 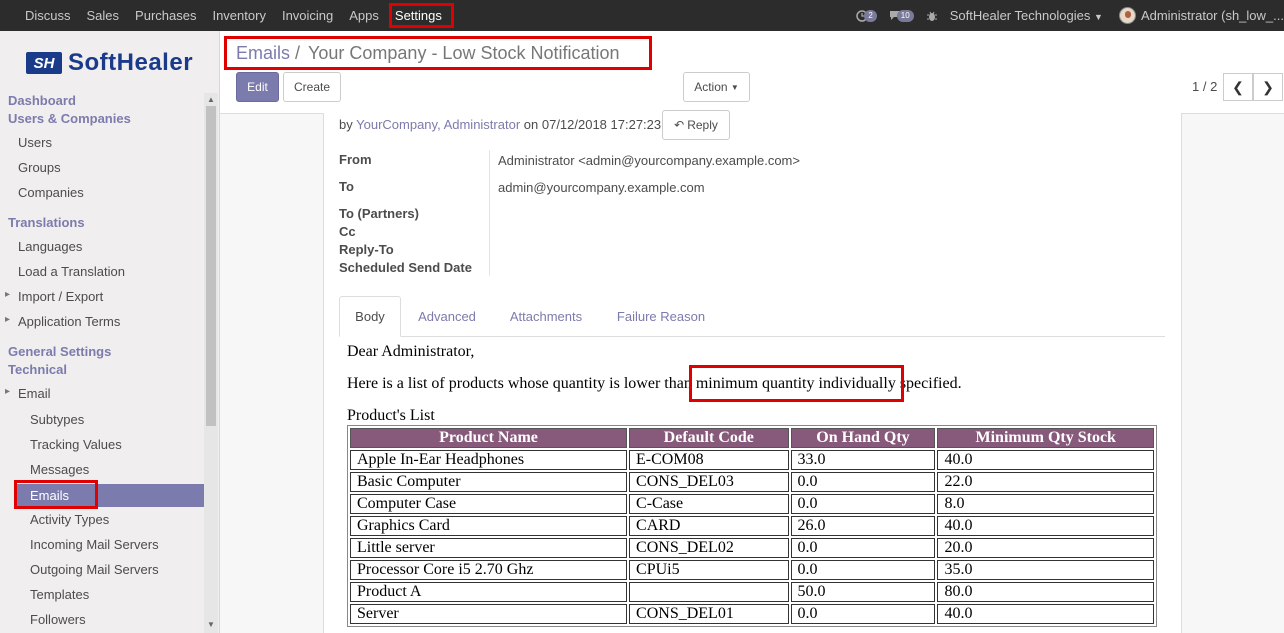 I want to click on reply-icon: ↶, so click(x=679, y=125).